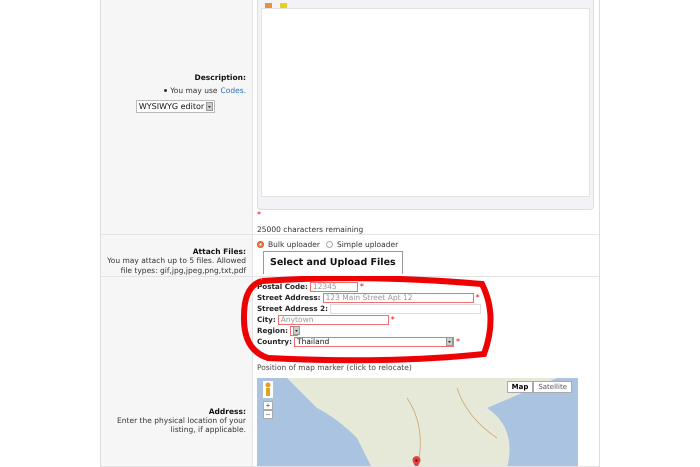 The height and width of the screenshot is (467, 700). What do you see at coordinates (294, 331) in the screenshot?
I see `dropdown-select` at bounding box center [294, 331].